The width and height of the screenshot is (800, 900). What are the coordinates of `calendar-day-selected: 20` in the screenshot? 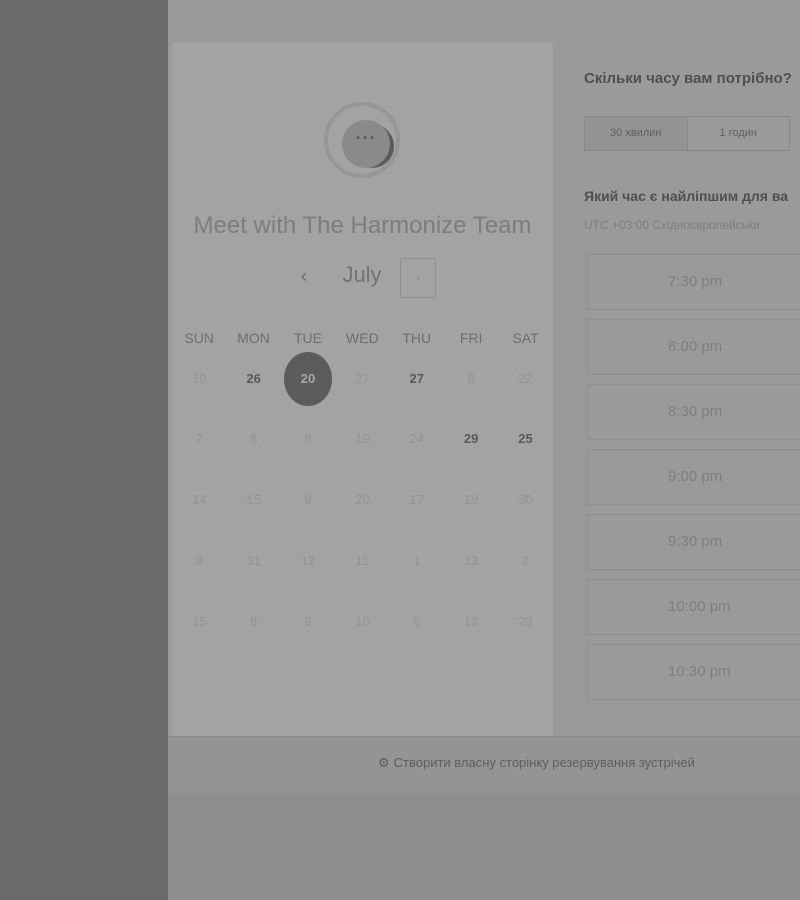 It's located at (308, 379).